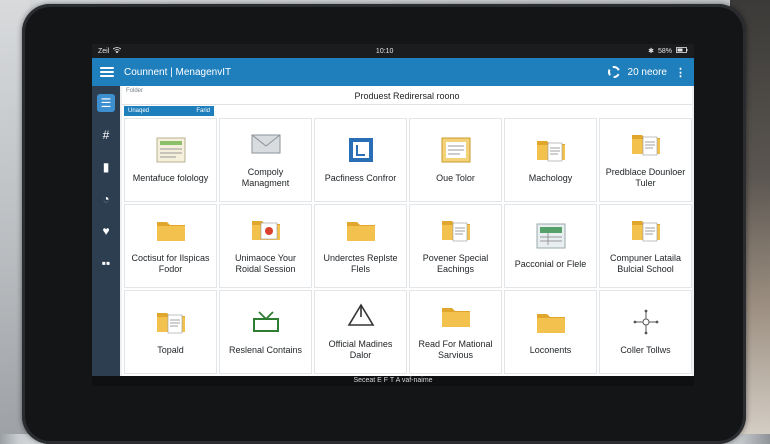 The height and width of the screenshot is (444, 770). I want to click on folder-tile: Oue Tolor, so click(455, 160).